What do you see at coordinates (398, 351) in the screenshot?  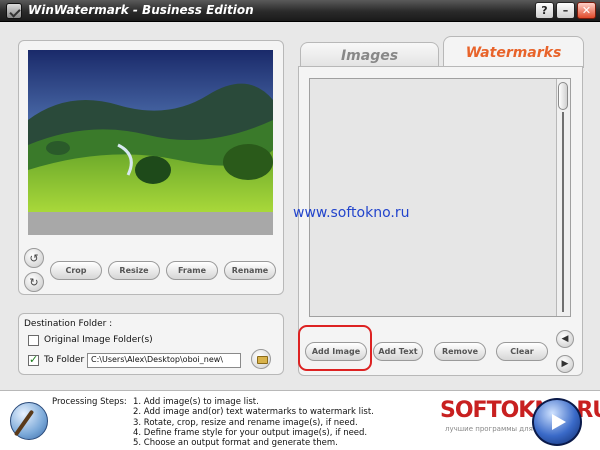 I see `add-text-button: Add Text` at bounding box center [398, 351].